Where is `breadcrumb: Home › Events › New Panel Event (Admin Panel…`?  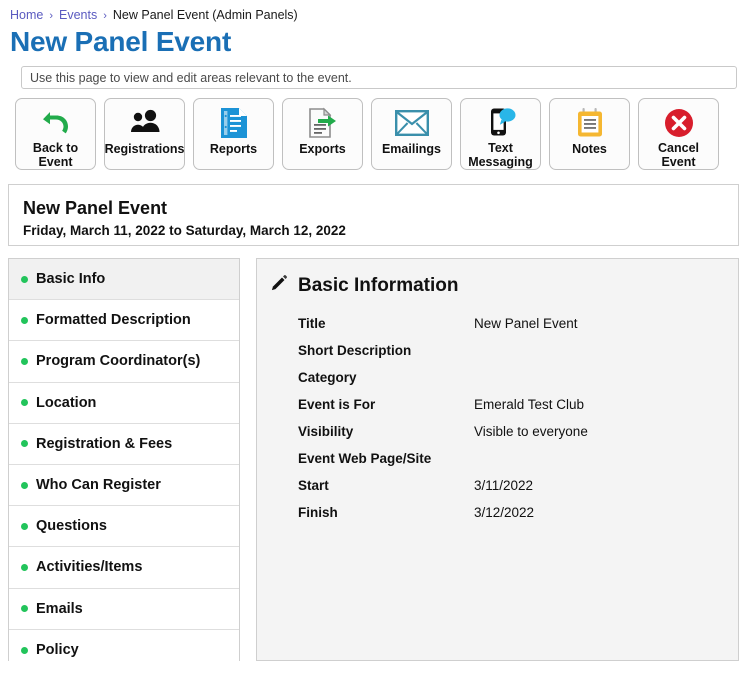 breadcrumb: Home › Events › New Panel Event (Admin Panel… is located at coordinates (373, 12).